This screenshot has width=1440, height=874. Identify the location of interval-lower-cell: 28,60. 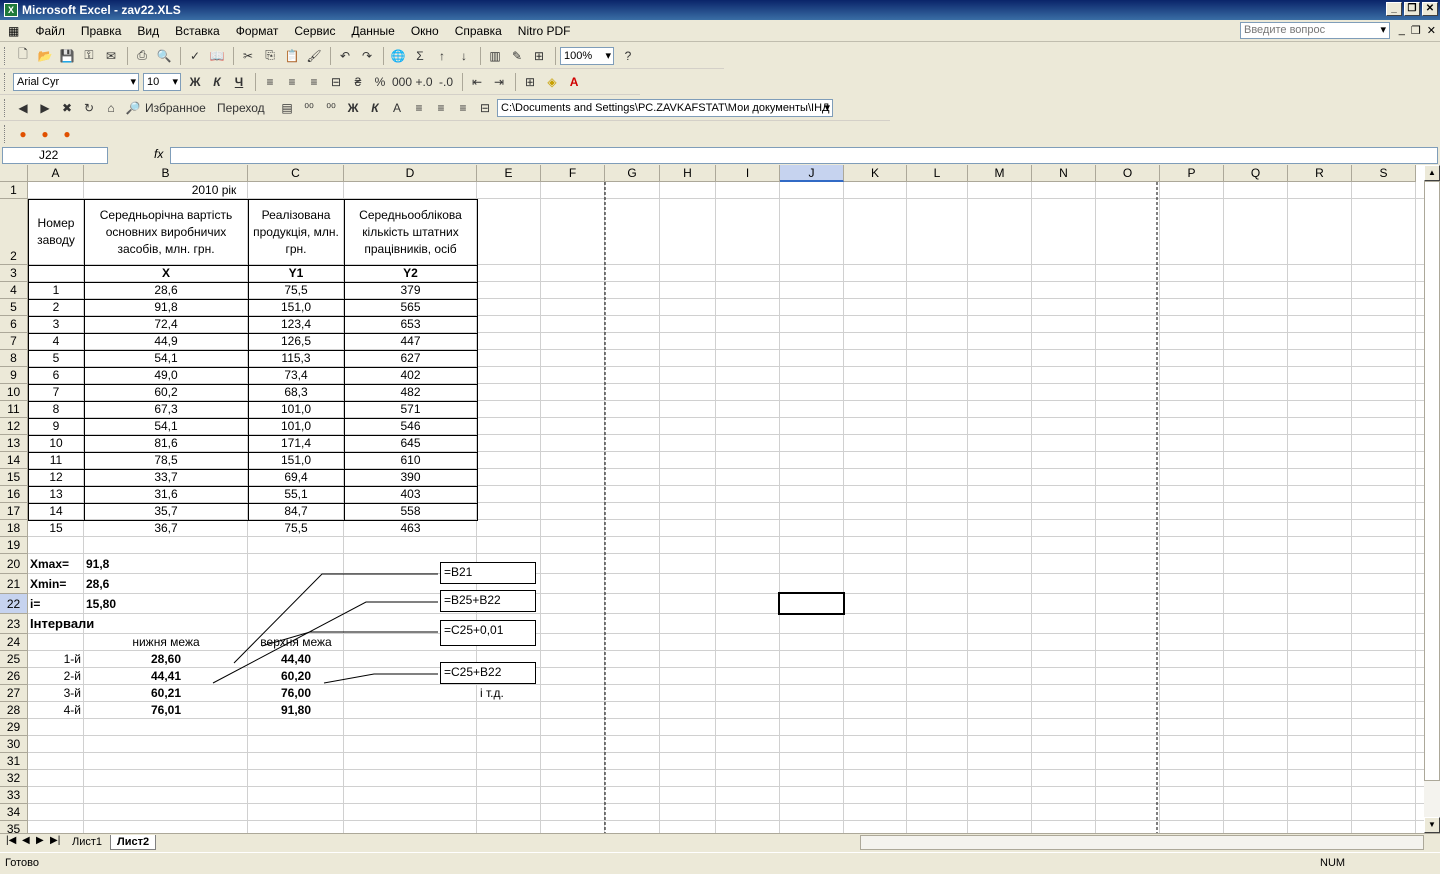
(166, 659).